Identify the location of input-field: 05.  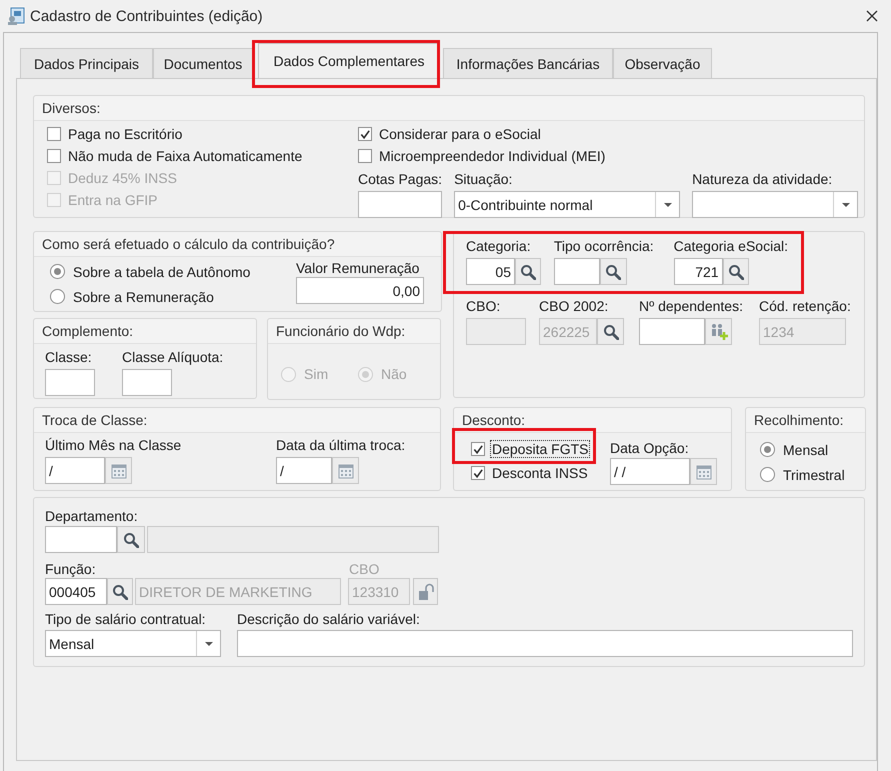
(490, 271).